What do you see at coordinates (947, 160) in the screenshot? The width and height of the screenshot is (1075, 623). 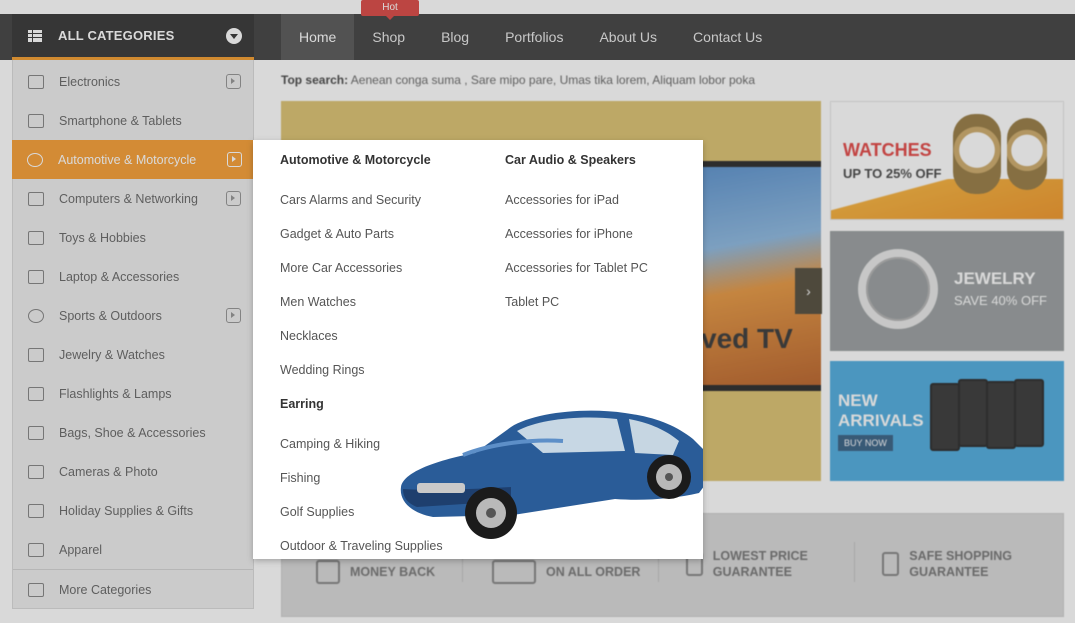 I see `banner-watches: WATCHES UP TO 25% OFF` at bounding box center [947, 160].